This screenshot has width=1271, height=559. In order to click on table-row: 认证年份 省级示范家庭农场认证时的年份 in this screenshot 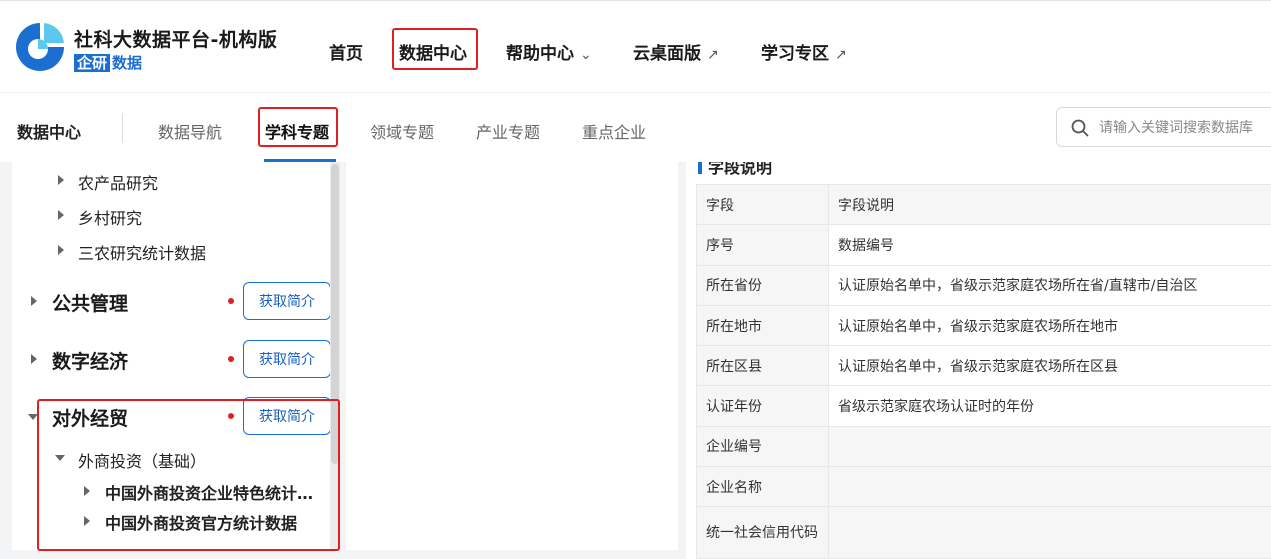, I will do `click(983, 406)`.